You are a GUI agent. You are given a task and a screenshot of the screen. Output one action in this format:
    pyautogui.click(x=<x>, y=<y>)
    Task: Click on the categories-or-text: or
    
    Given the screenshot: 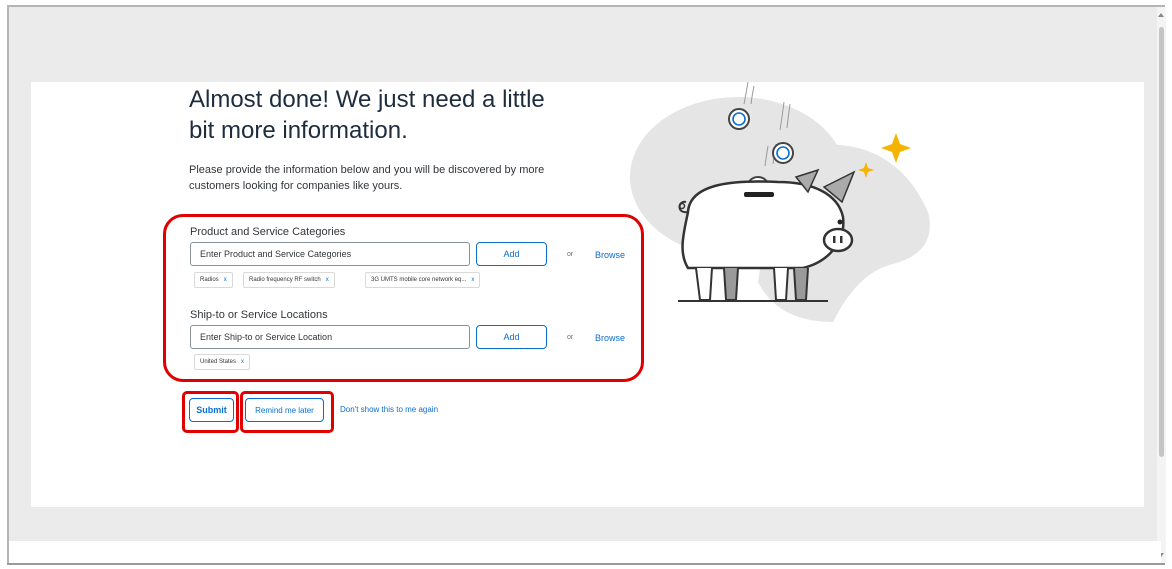 What is the action you would take?
    pyautogui.click(x=570, y=254)
    